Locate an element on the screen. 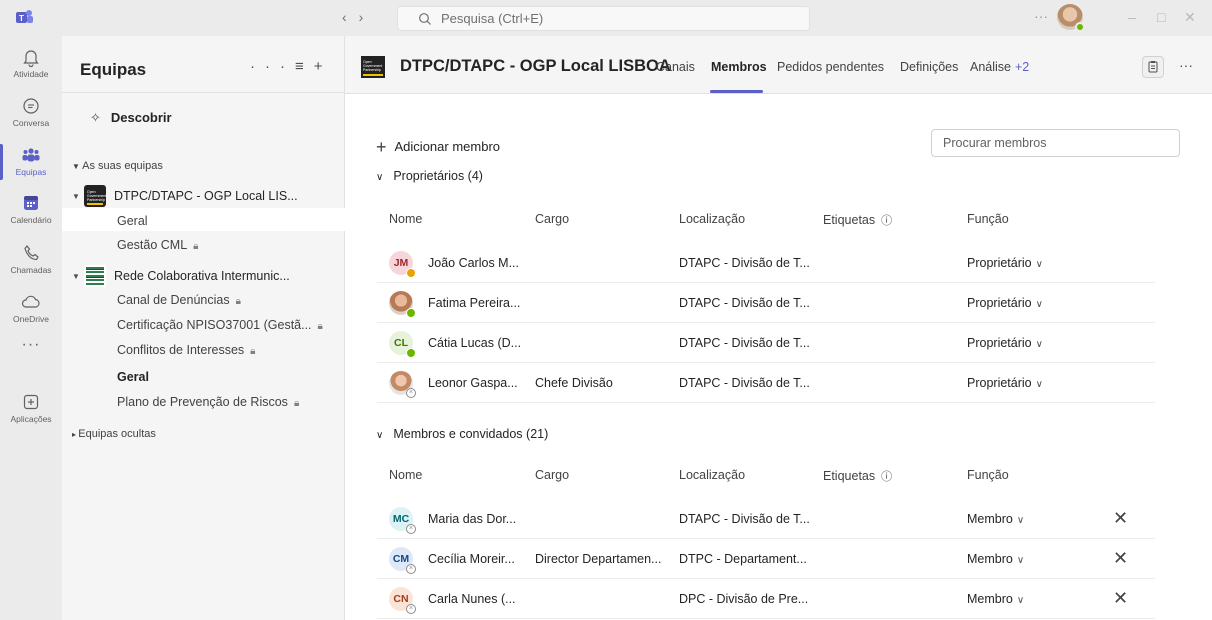 This screenshot has width=1212, height=620. discover-label: Descobrir is located at coordinates (141, 117).